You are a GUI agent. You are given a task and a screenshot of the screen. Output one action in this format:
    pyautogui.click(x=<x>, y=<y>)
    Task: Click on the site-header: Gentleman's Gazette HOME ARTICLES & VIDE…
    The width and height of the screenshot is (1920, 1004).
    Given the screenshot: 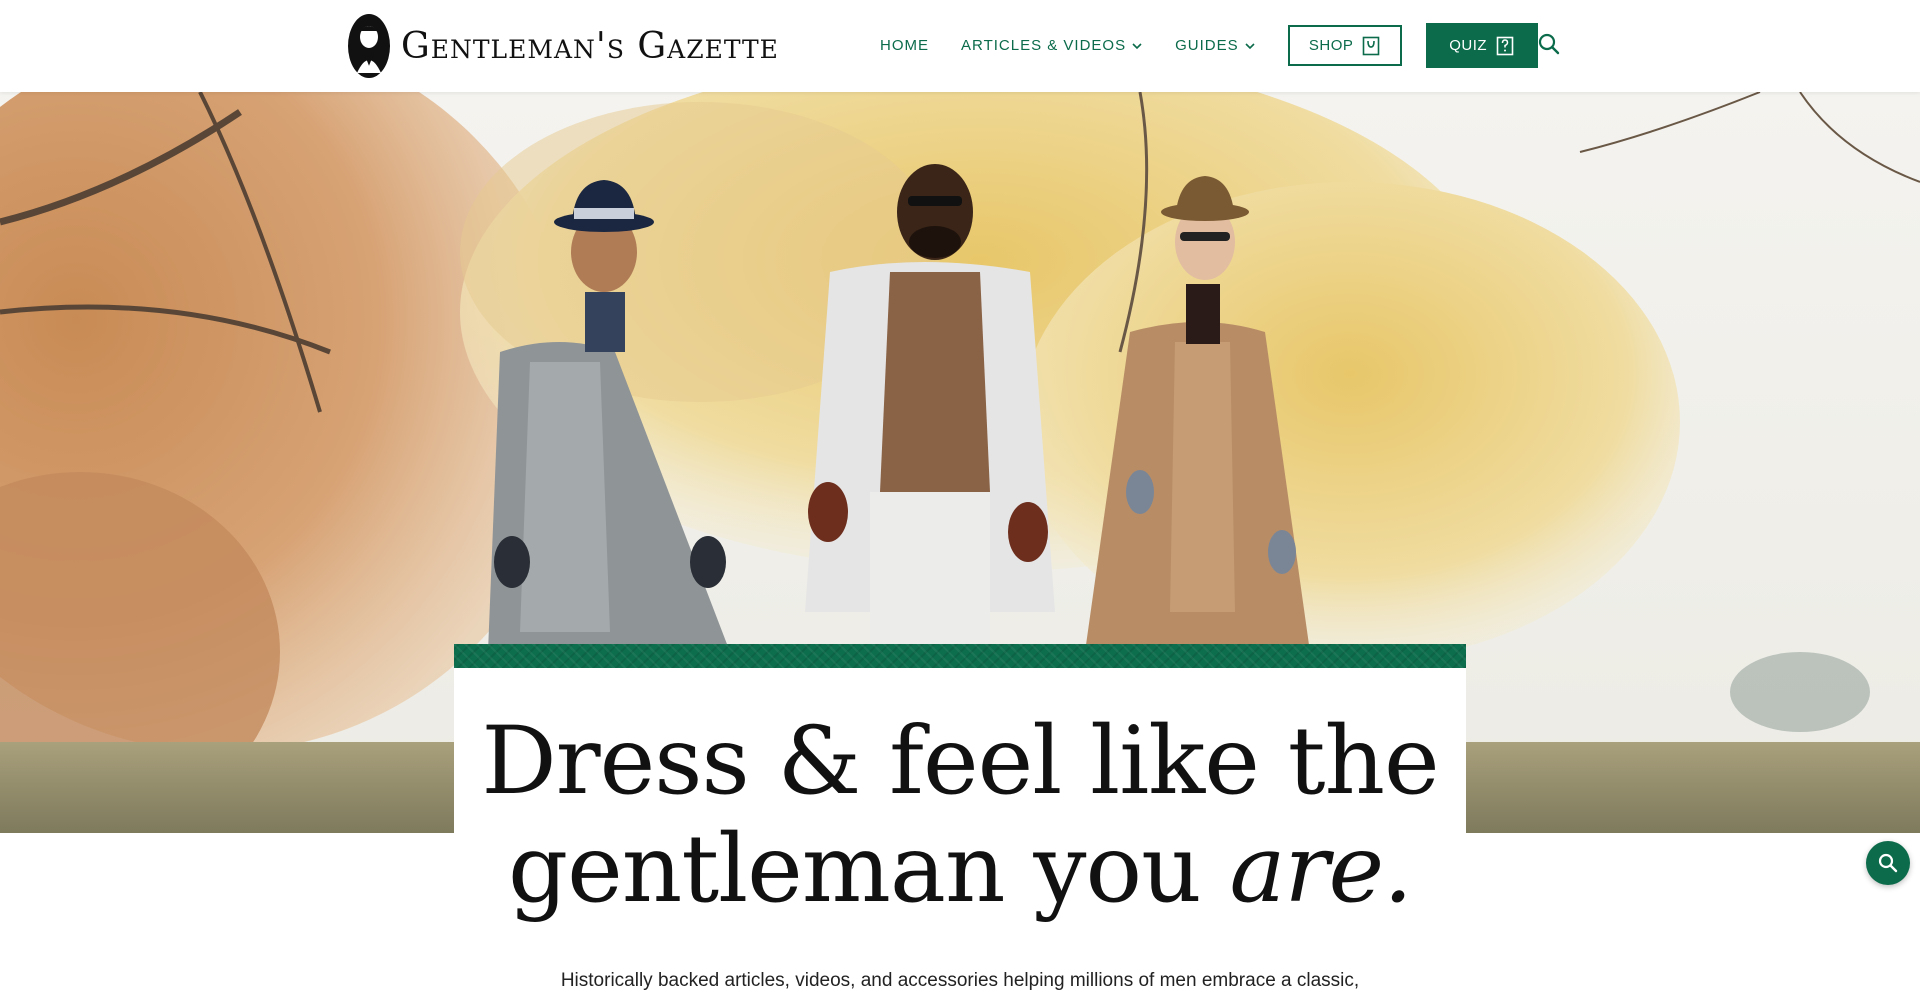 What is the action you would take?
    pyautogui.click(x=960, y=46)
    